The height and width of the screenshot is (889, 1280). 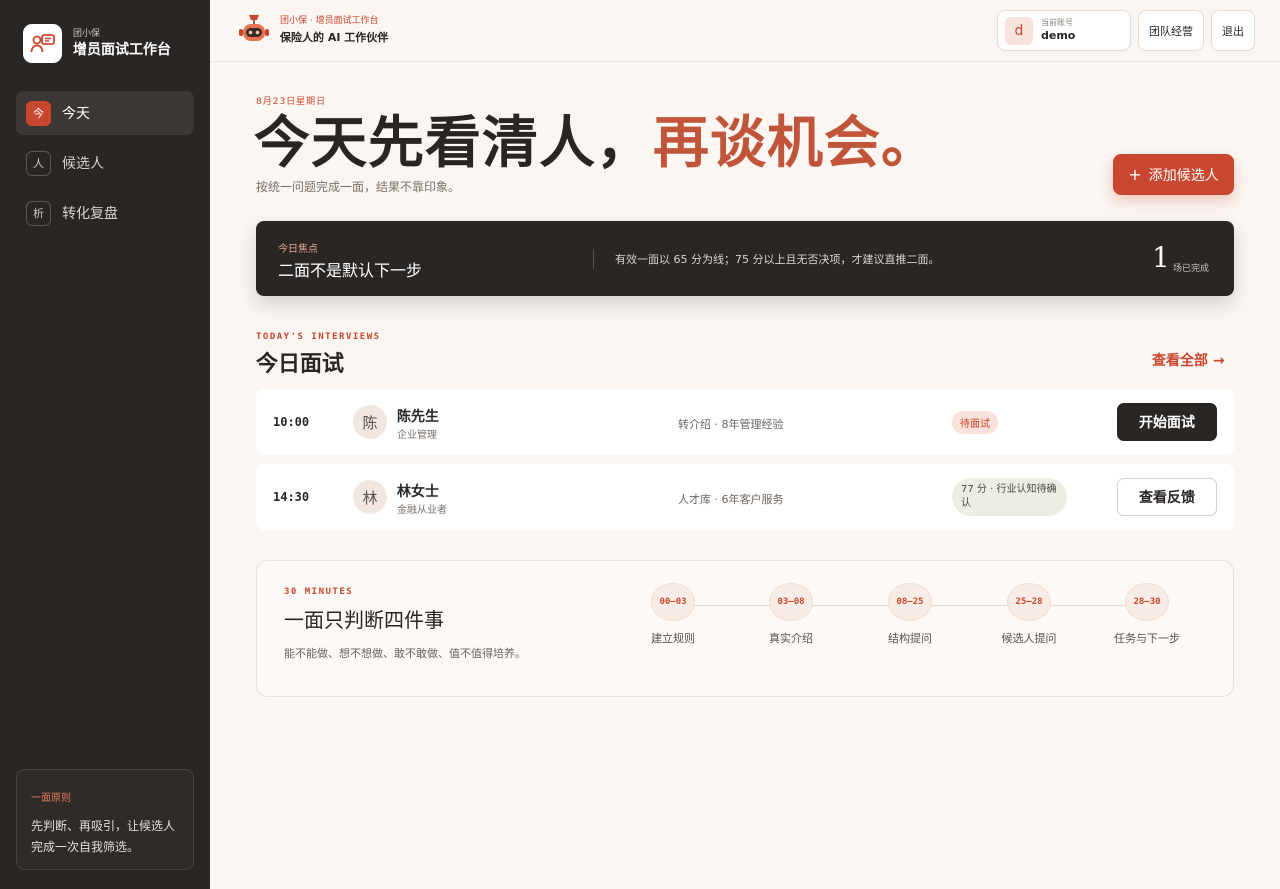 I want to click on plus-icon: +, so click(x=1135, y=174).